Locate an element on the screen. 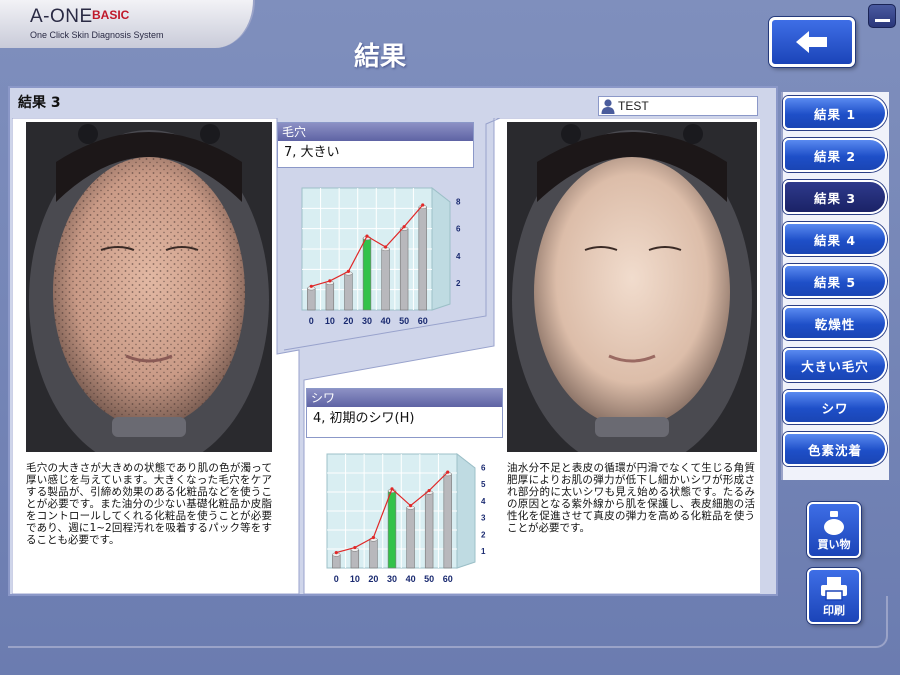  logo-brand: A-ONE is located at coordinates (61, 16).